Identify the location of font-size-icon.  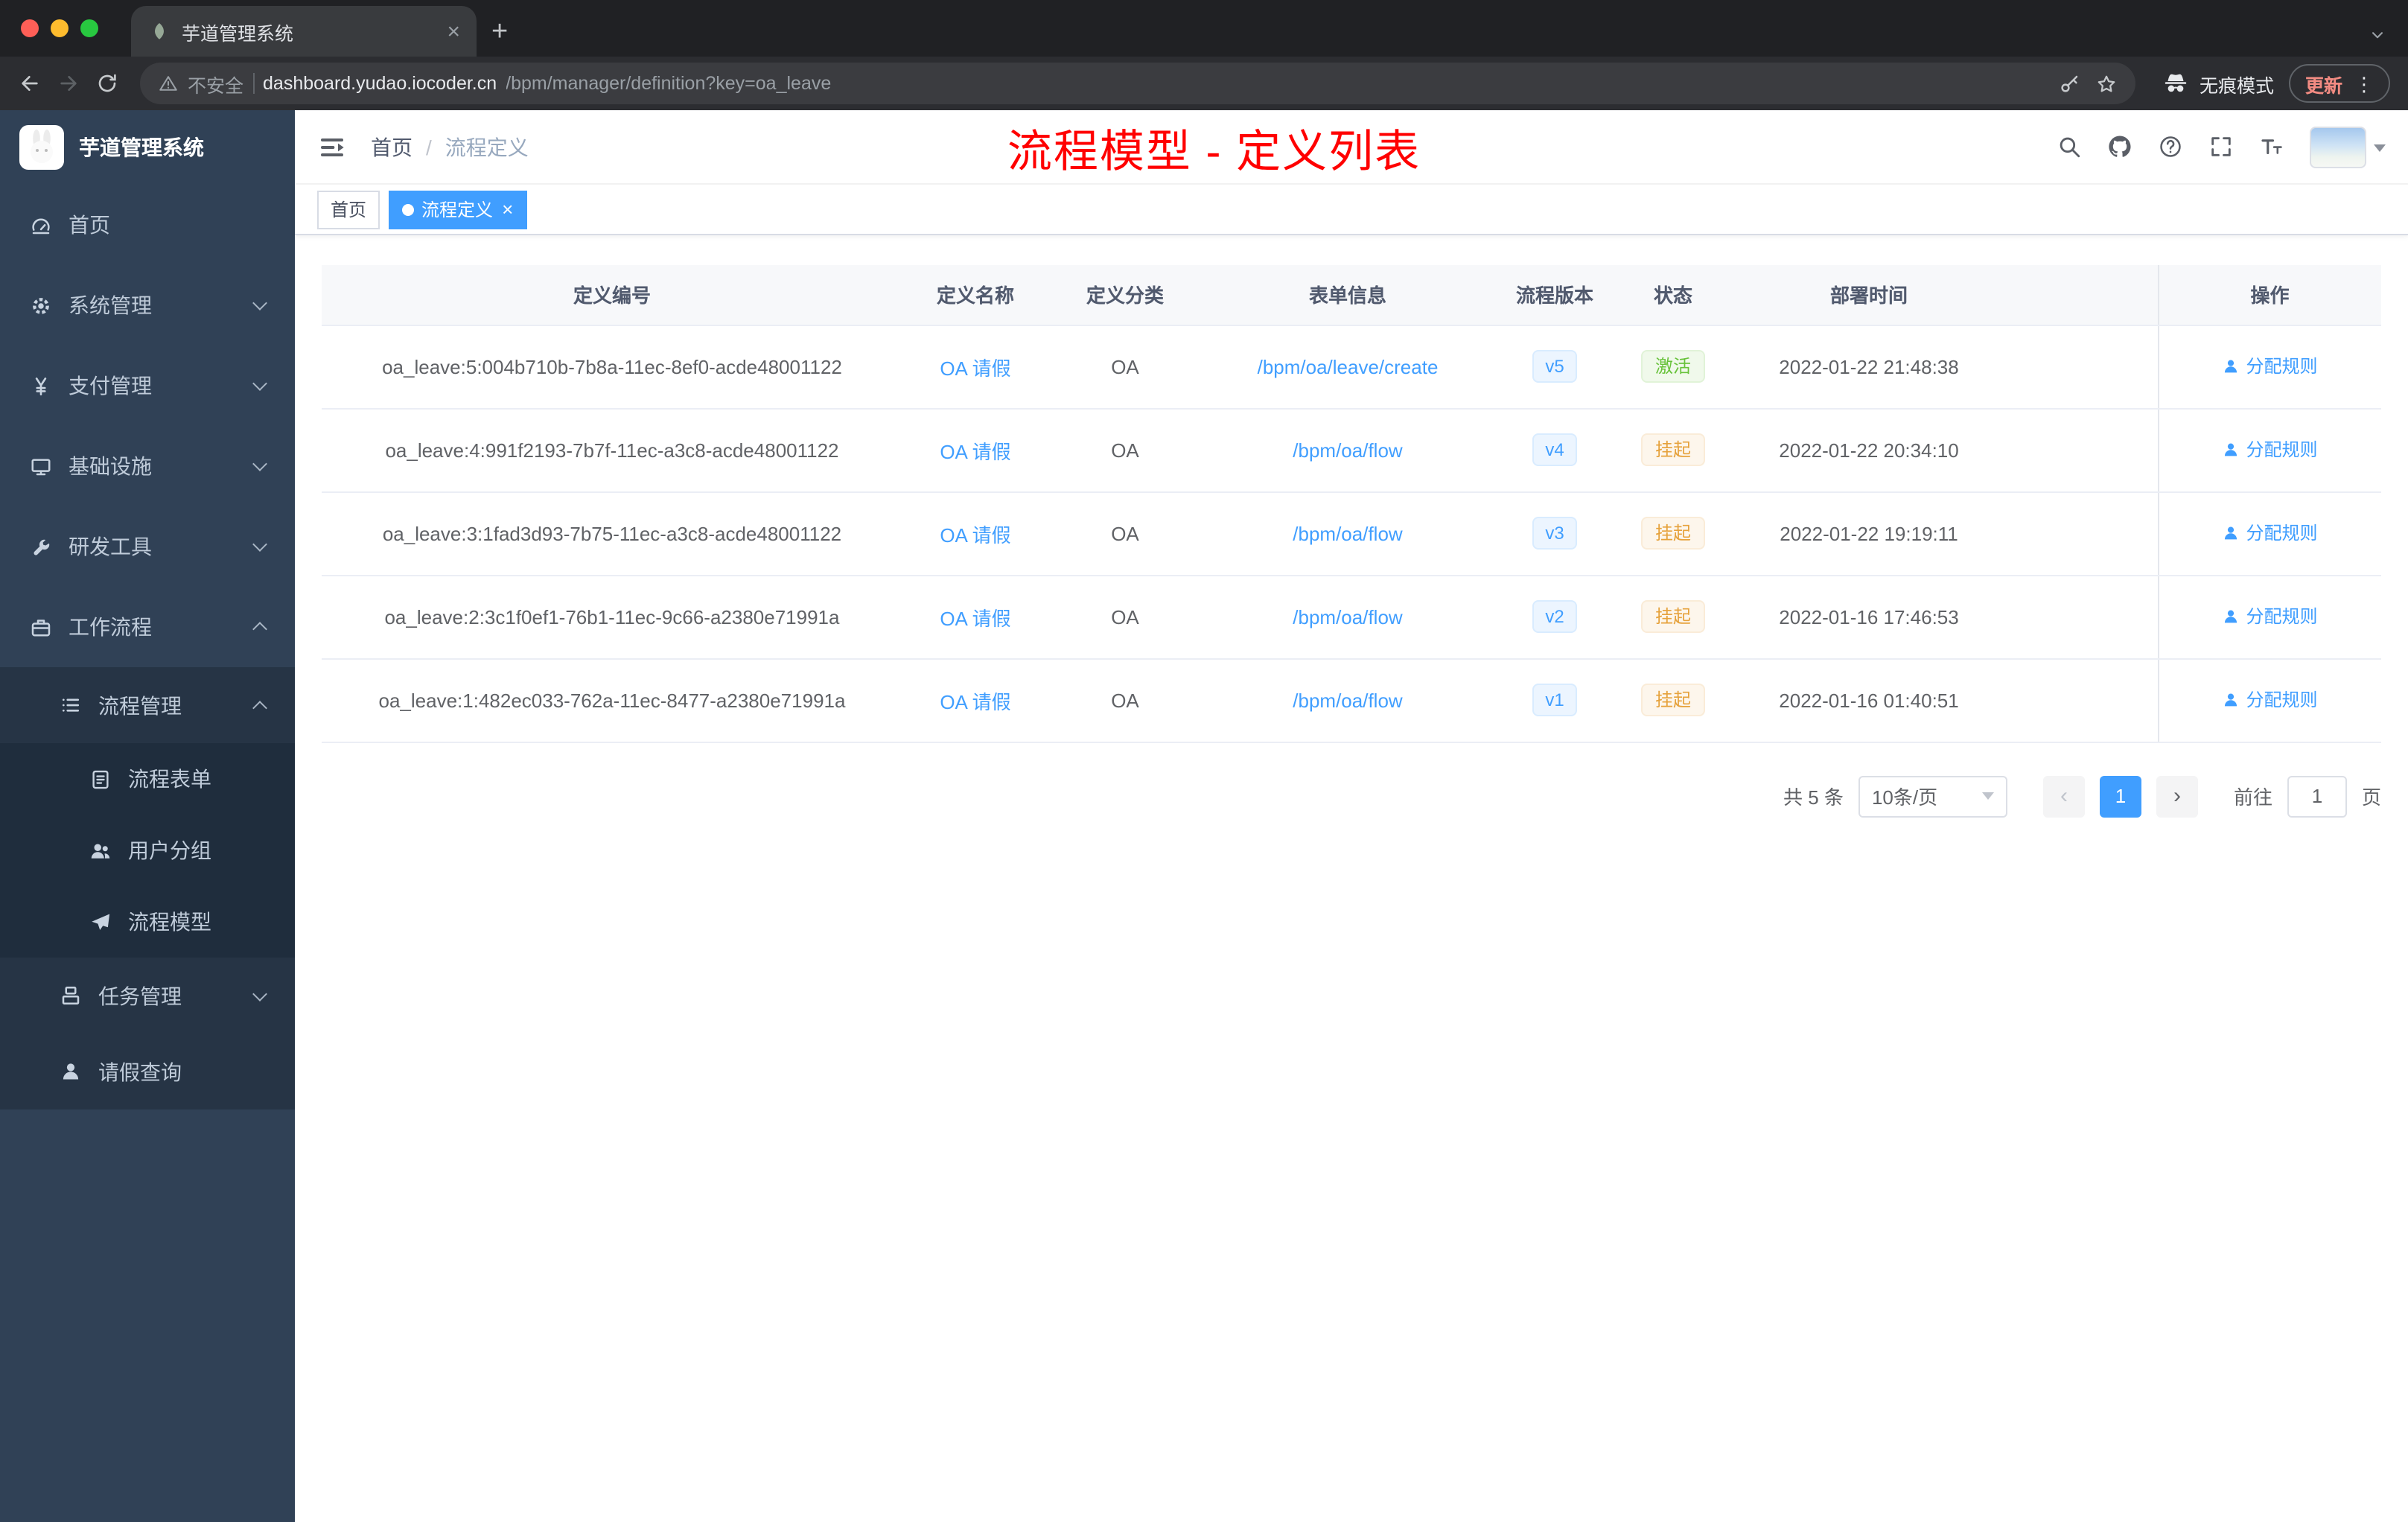
(2271, 146).